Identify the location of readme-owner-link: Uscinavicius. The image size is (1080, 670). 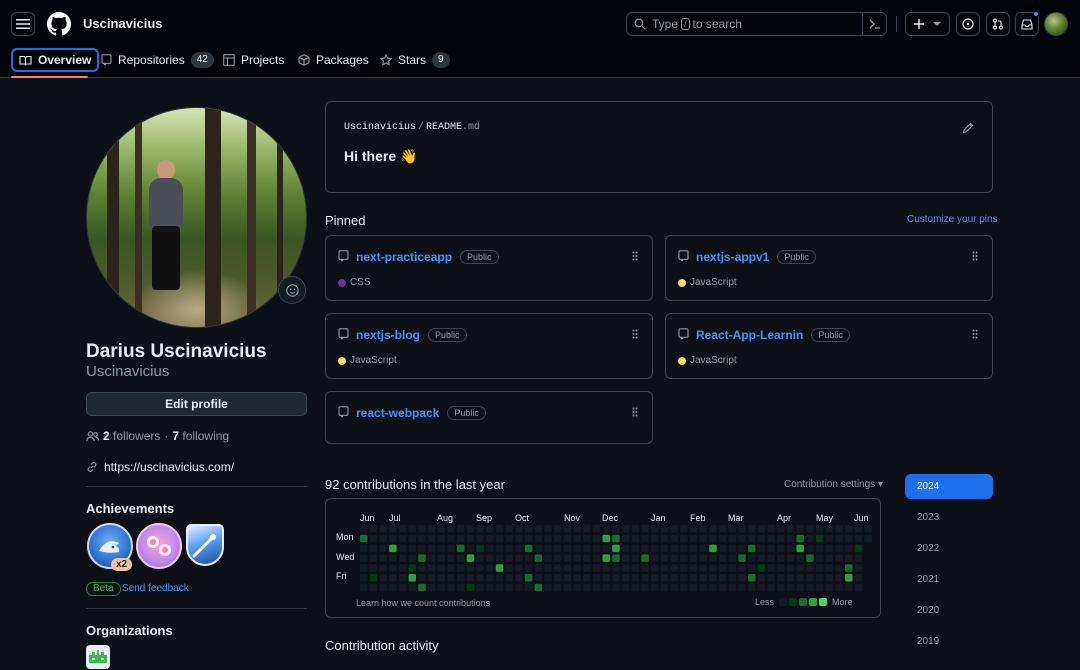
(380, 127).